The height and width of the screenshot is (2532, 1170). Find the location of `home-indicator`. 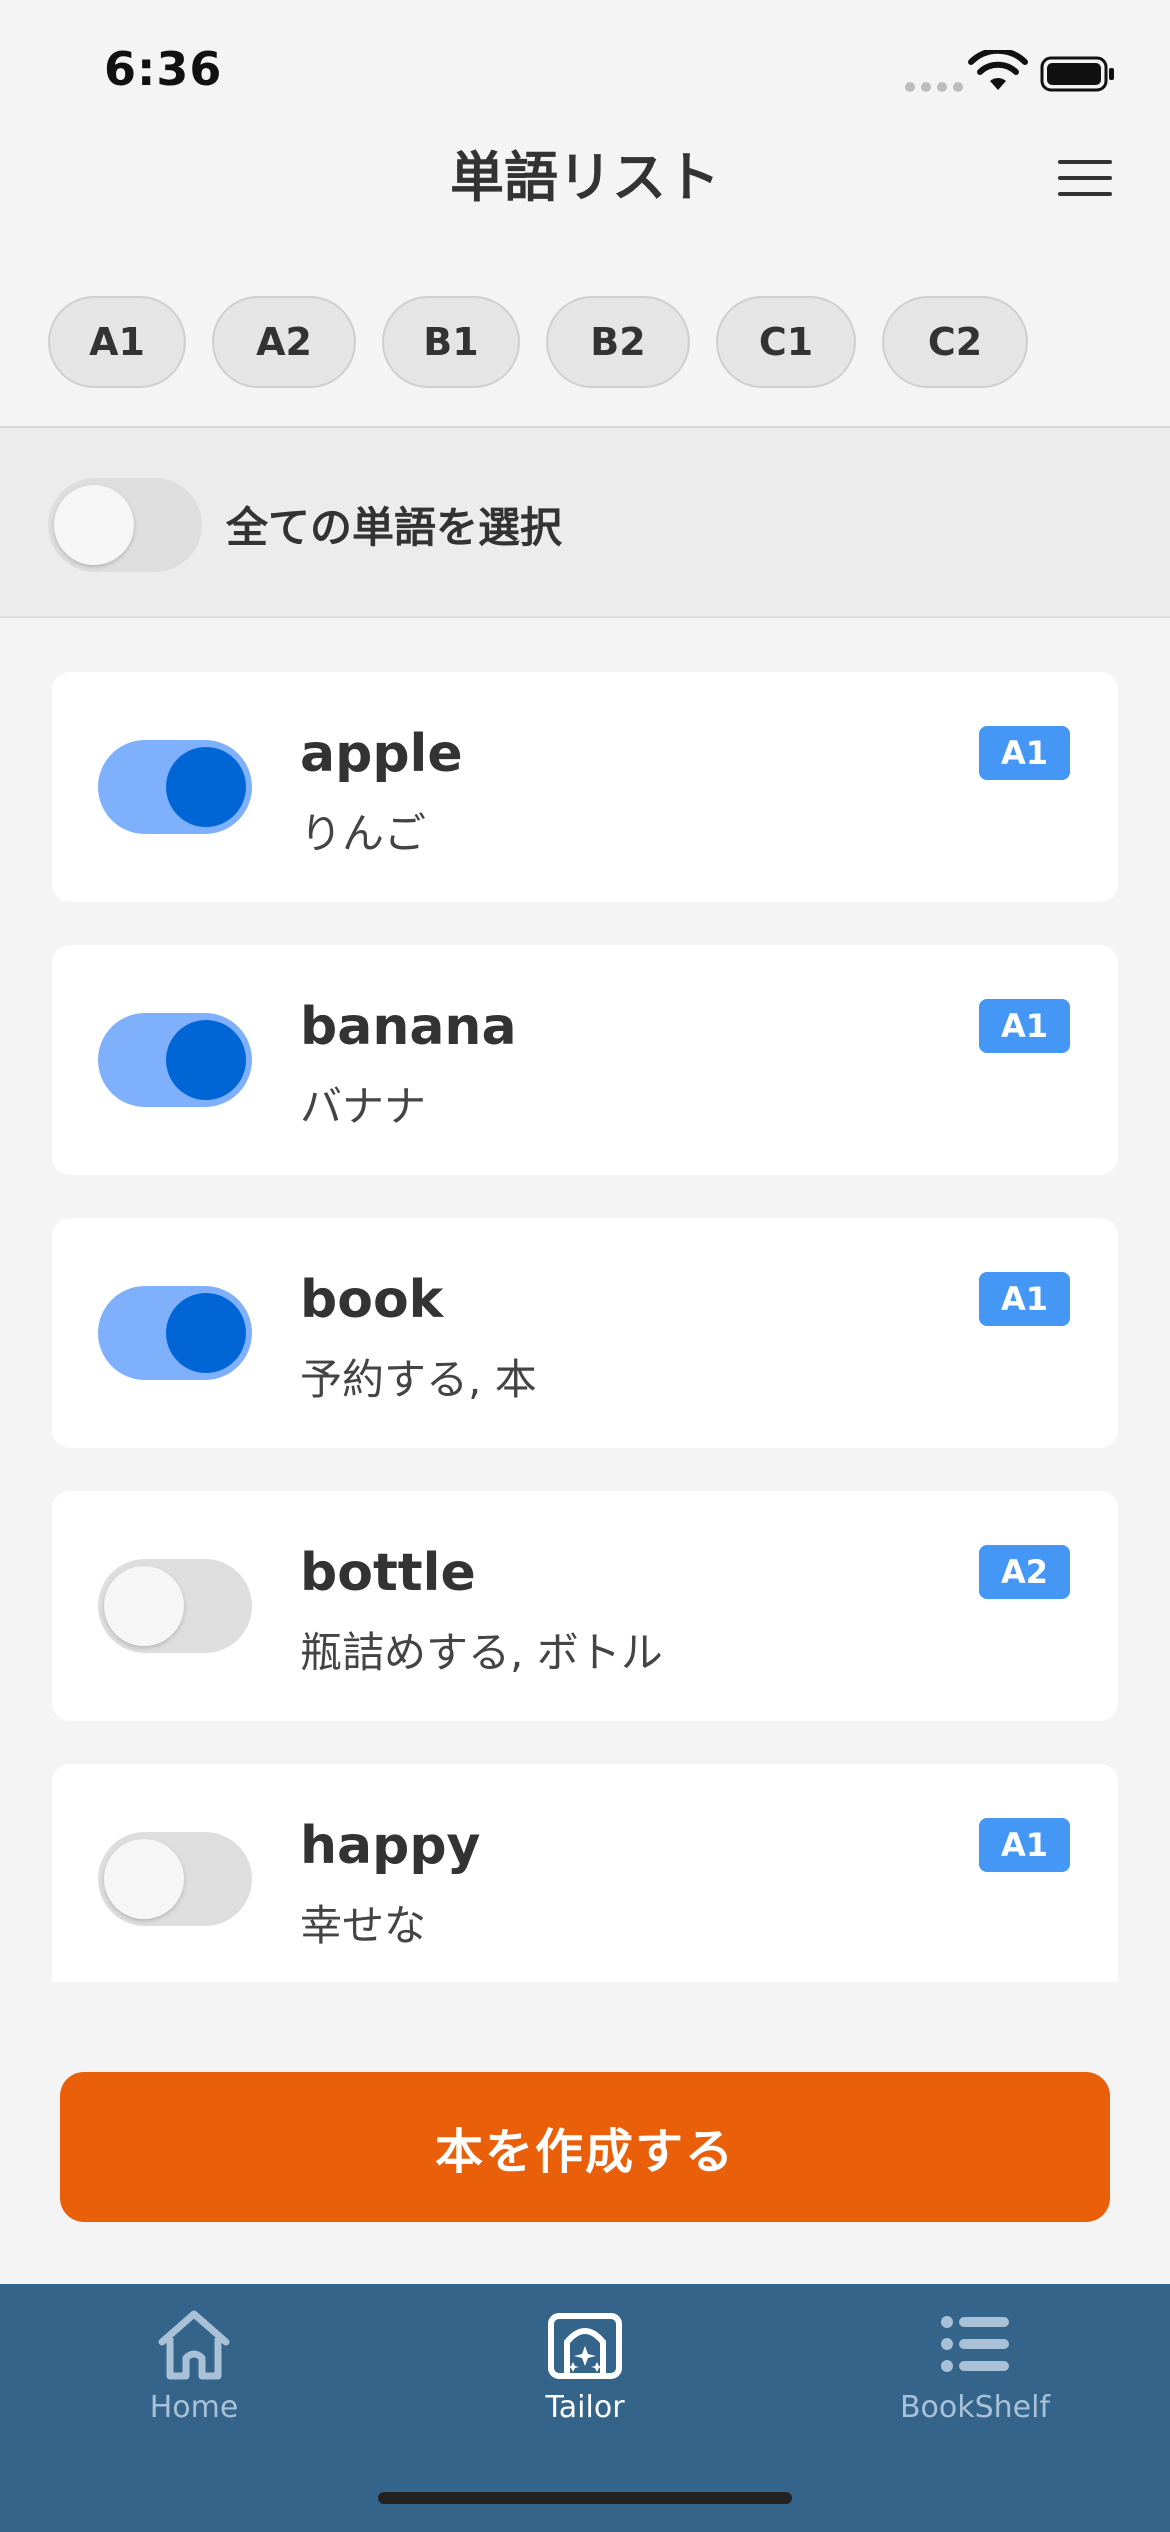

home-indicator is located at coordinates (585, 2498).